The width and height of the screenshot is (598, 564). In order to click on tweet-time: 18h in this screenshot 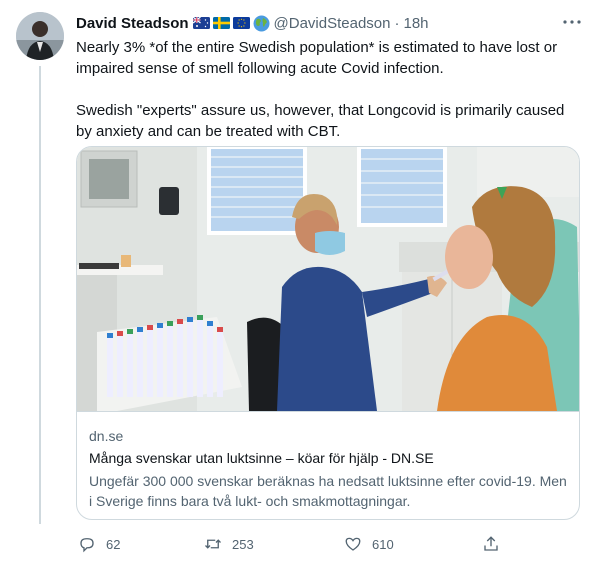, I will do `click(416, 23)`.